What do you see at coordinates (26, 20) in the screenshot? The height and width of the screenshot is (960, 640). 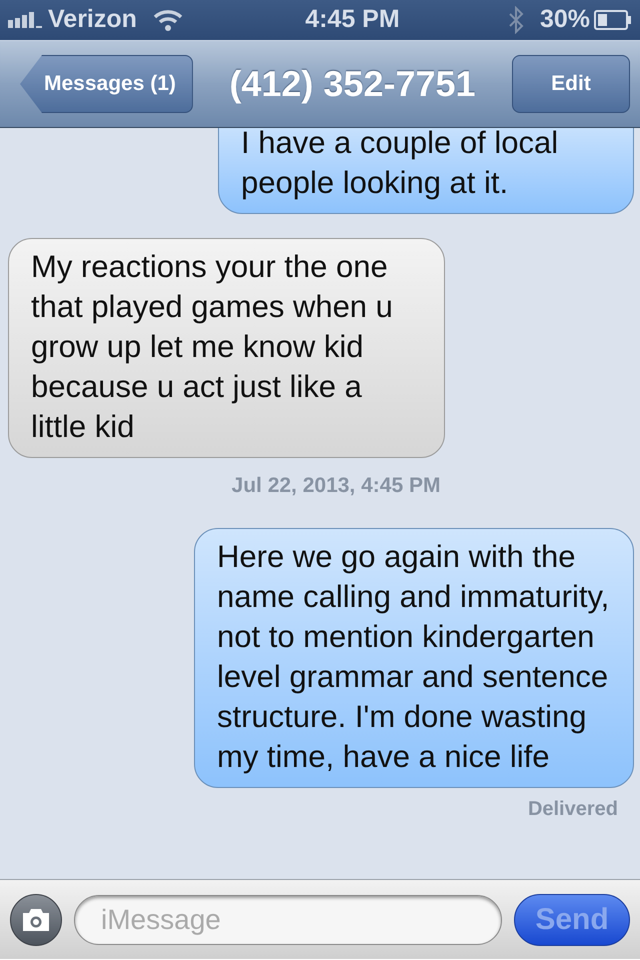 I see `signal-icon` at bounding box center [26, 20].